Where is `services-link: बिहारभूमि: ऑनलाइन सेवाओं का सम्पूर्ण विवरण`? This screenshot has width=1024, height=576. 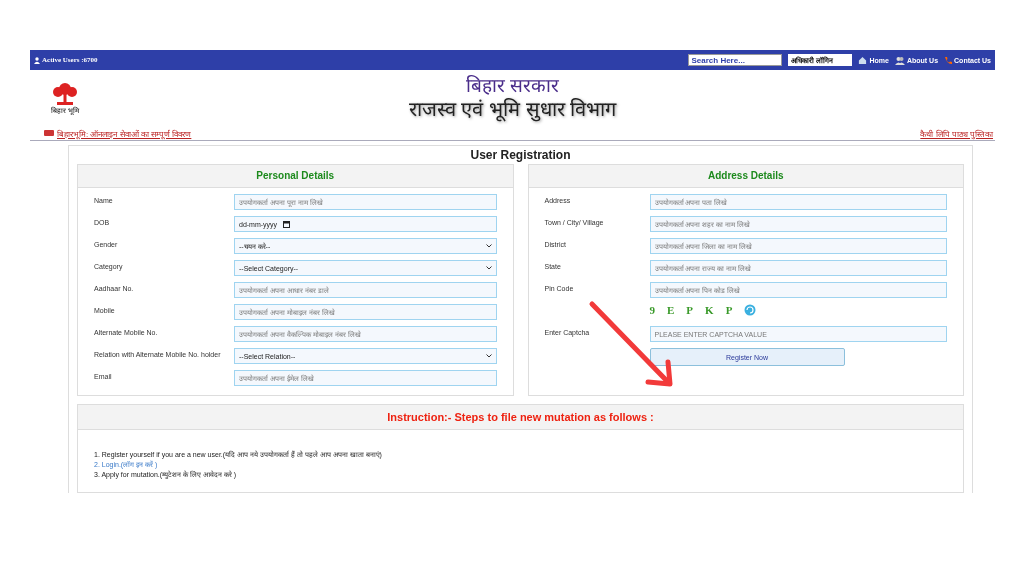 services-link: बिहारभूमि: ऑनलाइन सेवाओं का सम्पूर्ण विवरण is located at coordinates (118, 133).